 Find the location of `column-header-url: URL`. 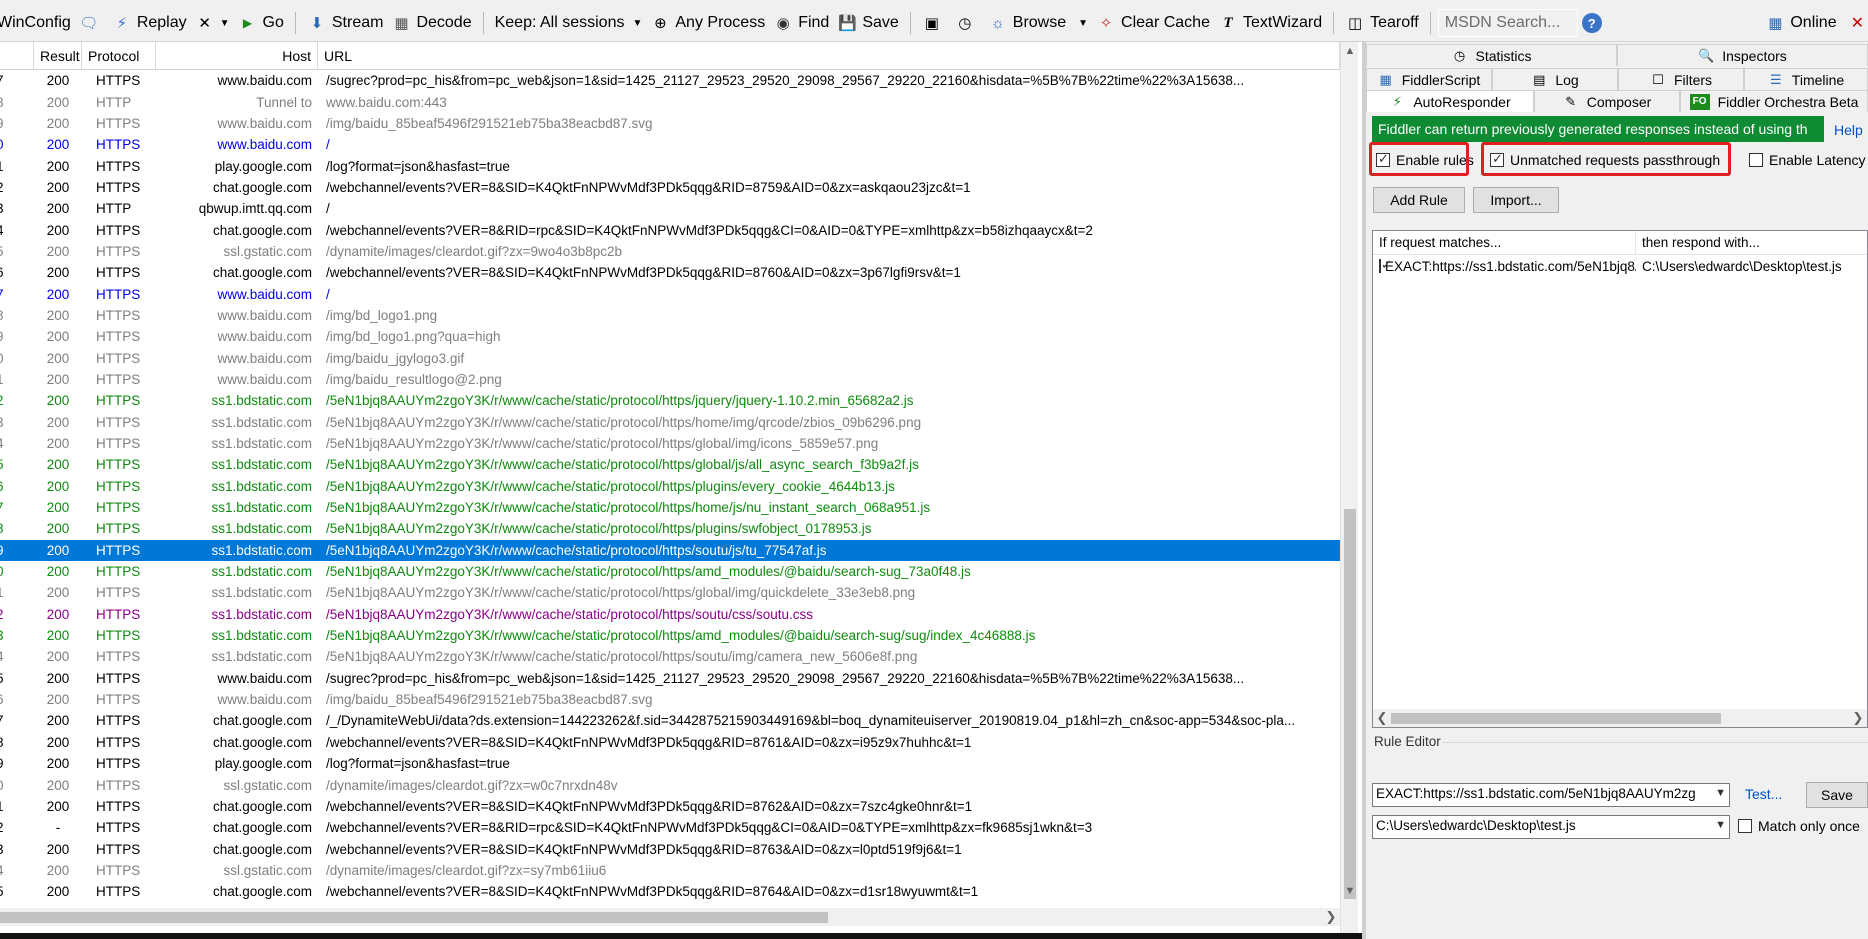

column-header-url: URL is located at coordinates (829, 56).